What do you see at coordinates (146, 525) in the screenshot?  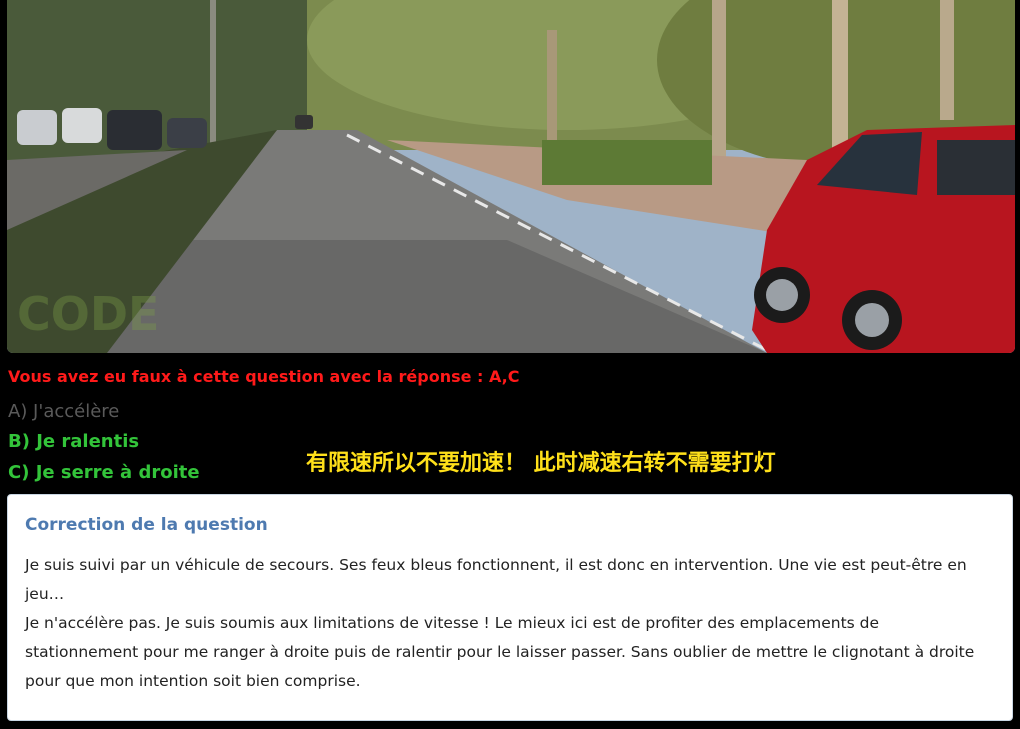 I see `correction-title: Correction de la question` at bounding box center [146, 525].